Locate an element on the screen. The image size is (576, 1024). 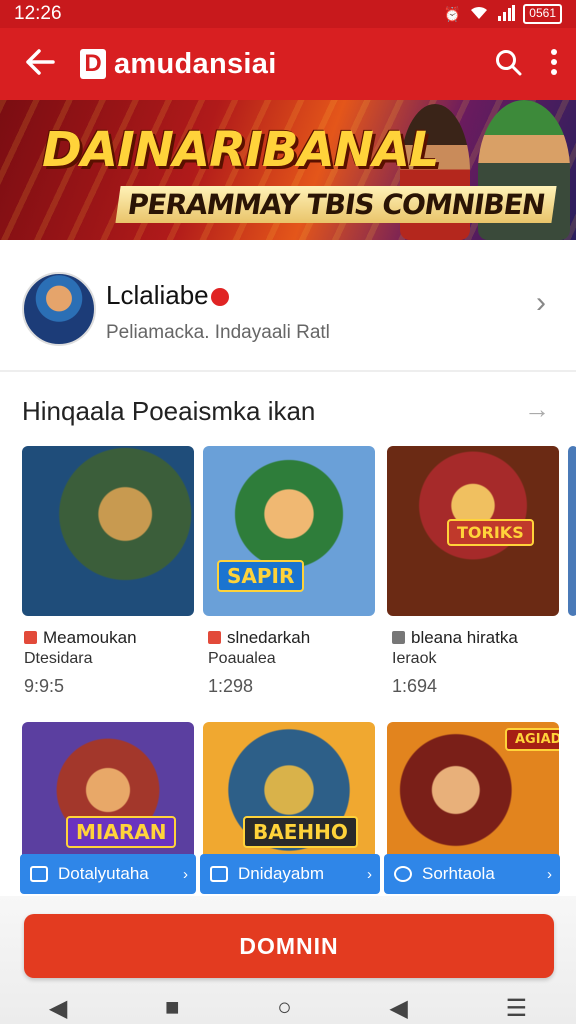
thumbnail-badge: AGIADEA is located at coordinates (532, 739).